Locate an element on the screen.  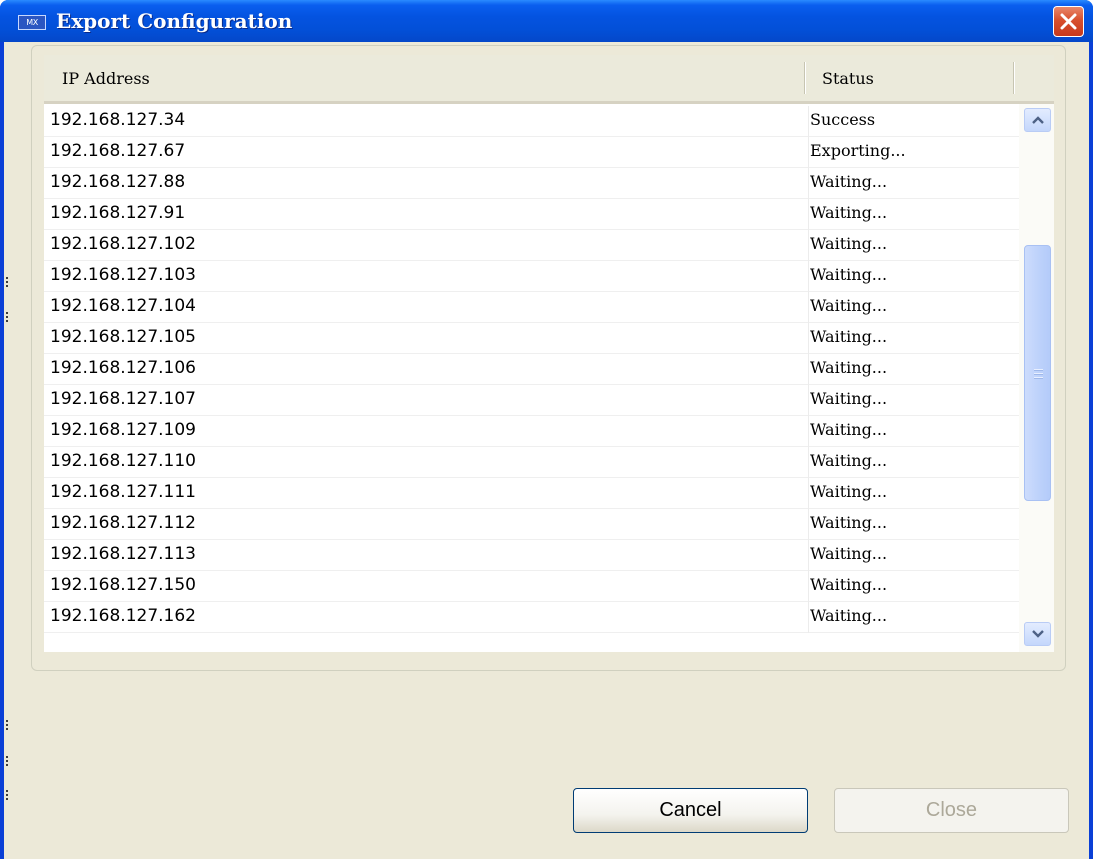
vertical-scrollbar is located at coordinates (1036, 378).